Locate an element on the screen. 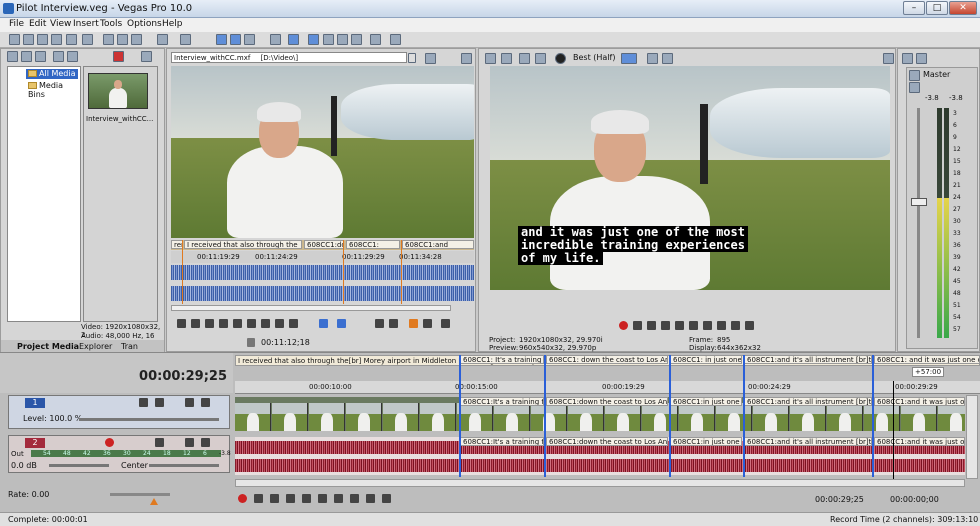  volume-slider is located at coordinates (79, 465).